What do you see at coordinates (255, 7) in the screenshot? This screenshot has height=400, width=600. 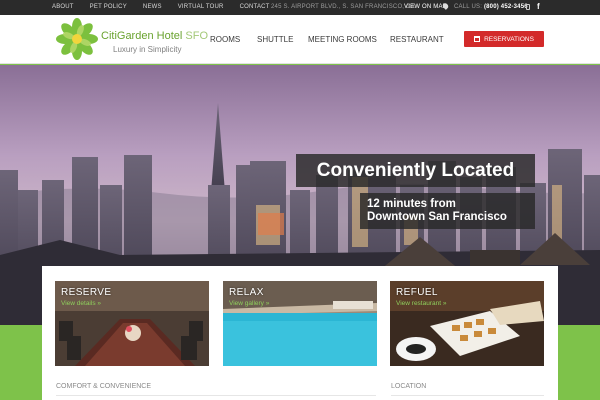 I see `link-contact: CONTACT` at bounding box center [255, 7].